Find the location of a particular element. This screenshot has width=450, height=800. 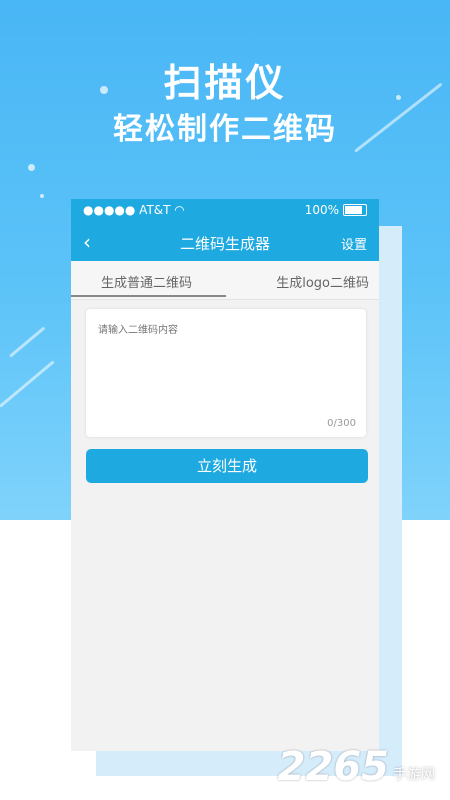

generate-button: 立刻生成 is located at coordinates (227, 466).